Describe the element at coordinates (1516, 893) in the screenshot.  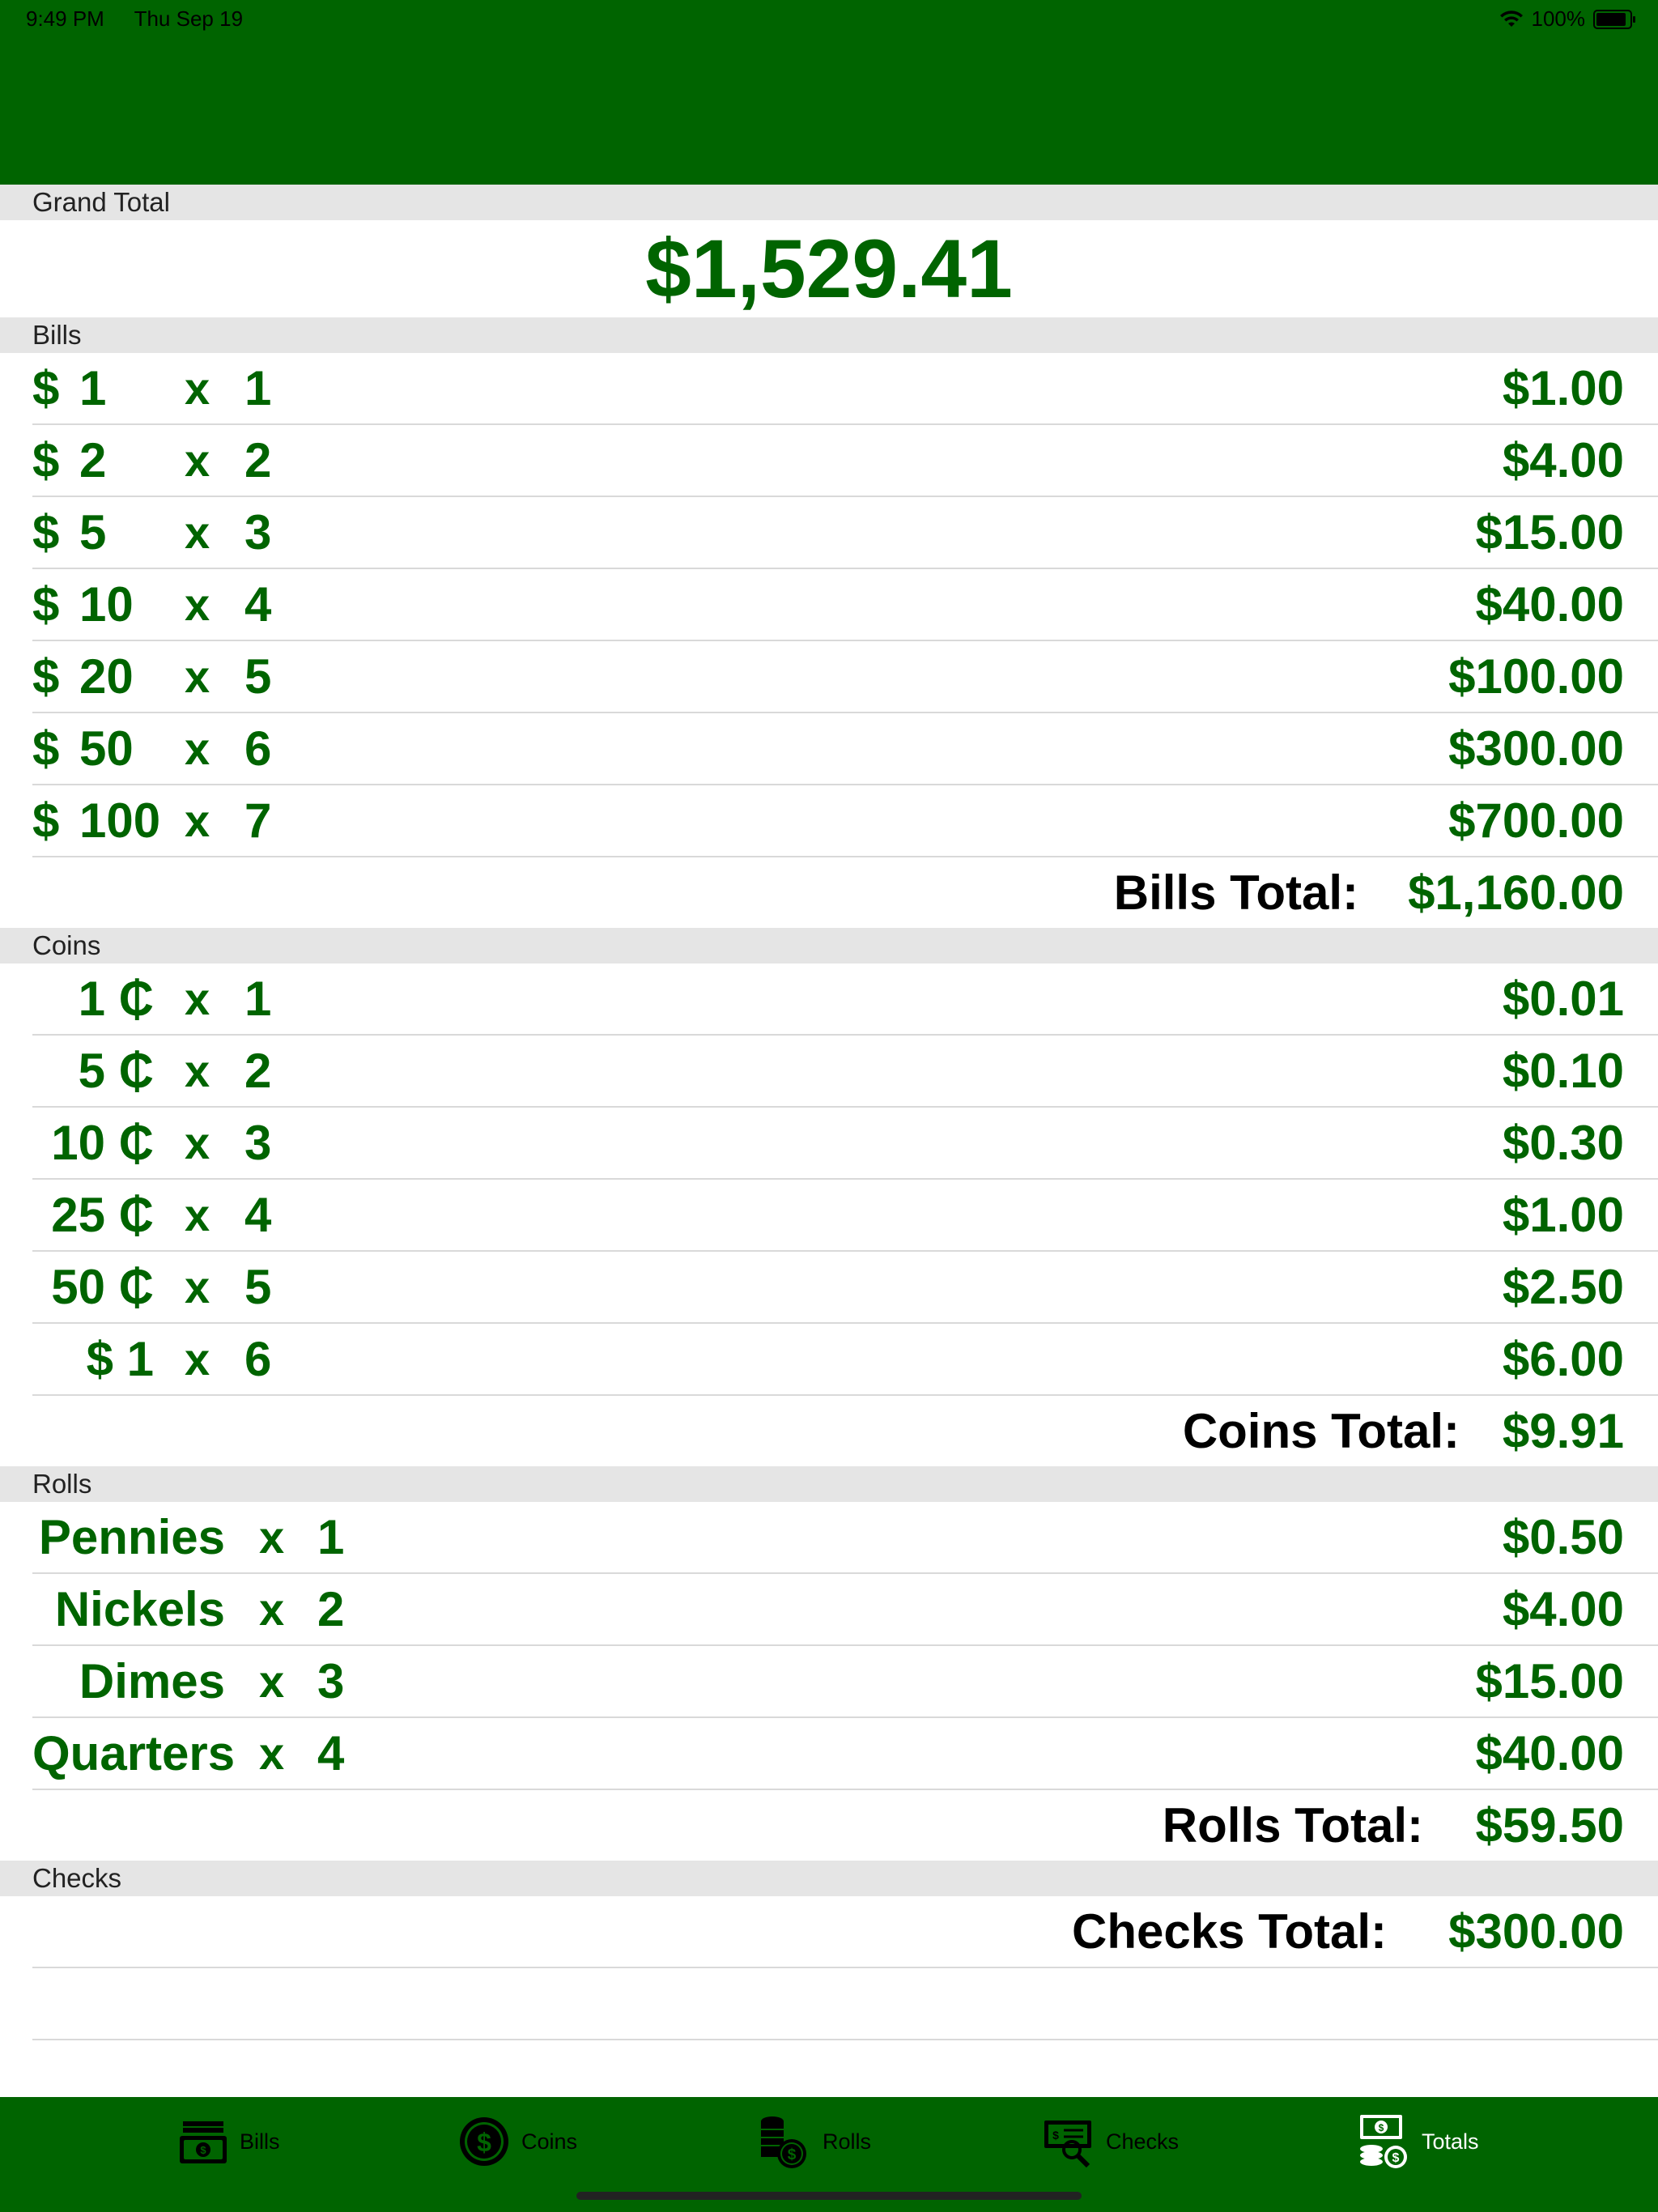
I see `bills-total-value: $1,160.00` at that location.